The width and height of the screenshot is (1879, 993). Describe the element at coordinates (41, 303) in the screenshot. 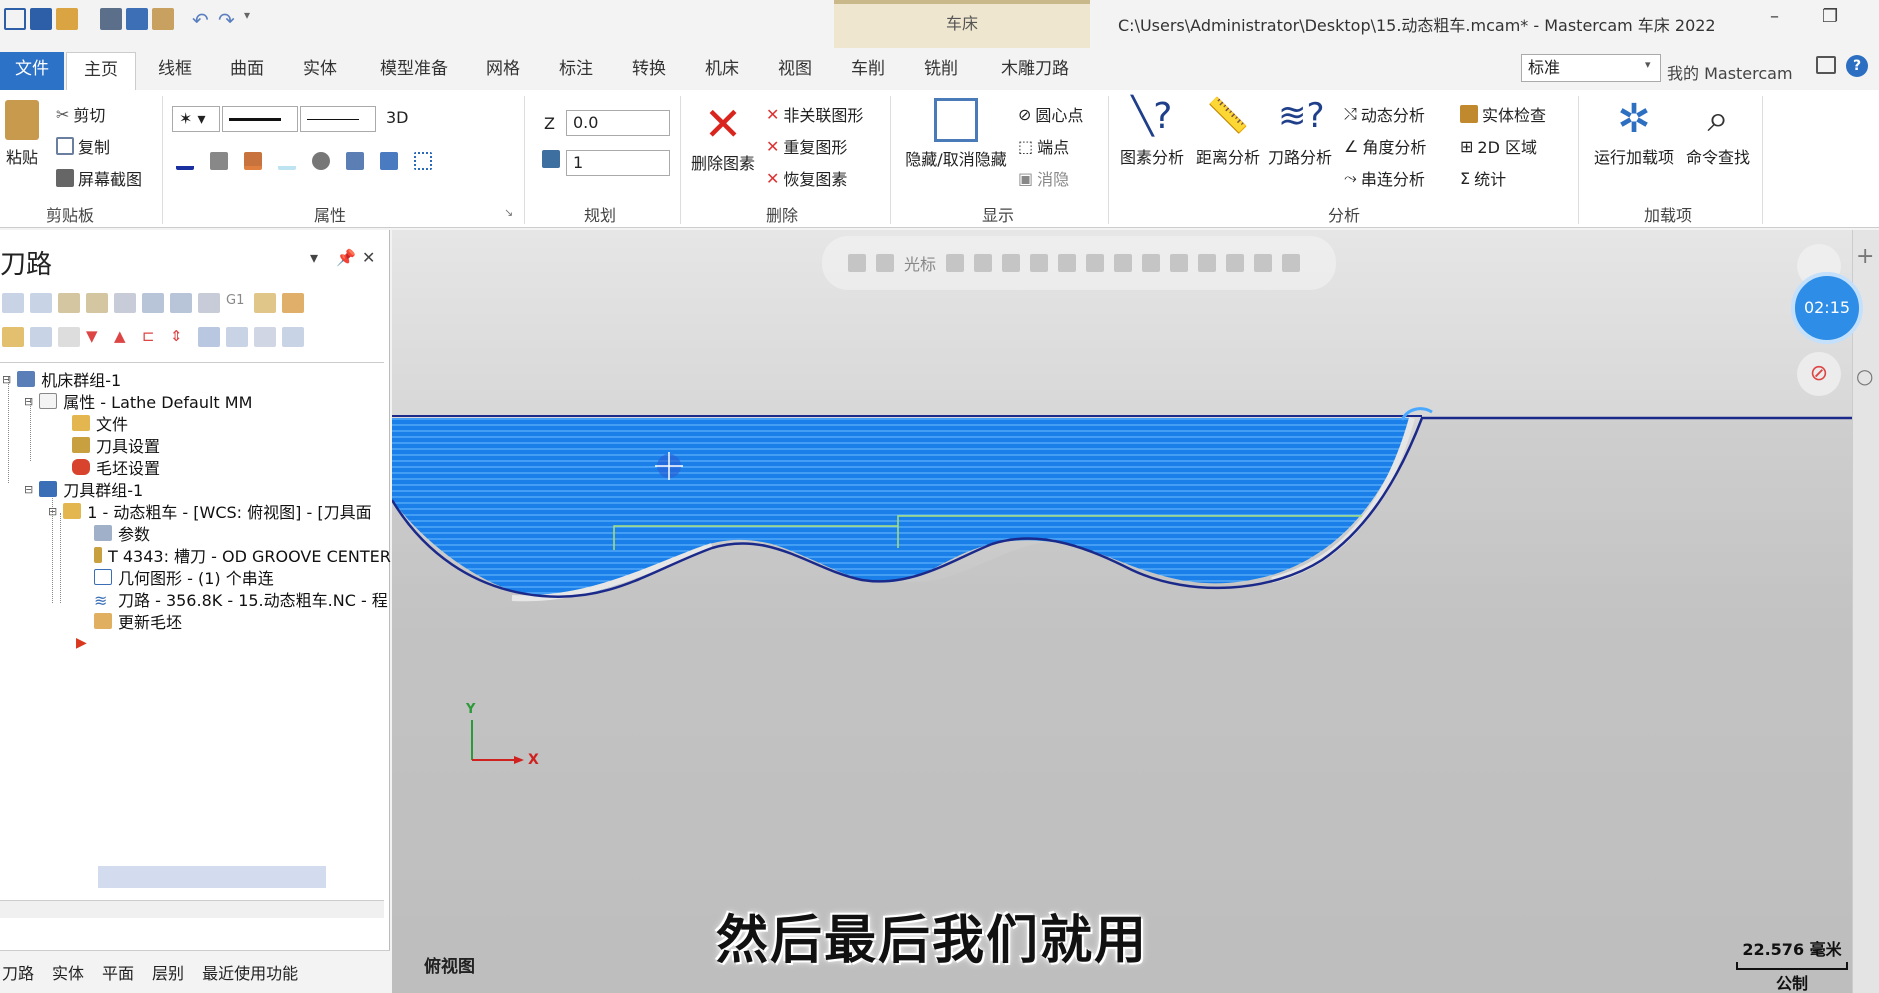

I see `deselect-icon` at that location.